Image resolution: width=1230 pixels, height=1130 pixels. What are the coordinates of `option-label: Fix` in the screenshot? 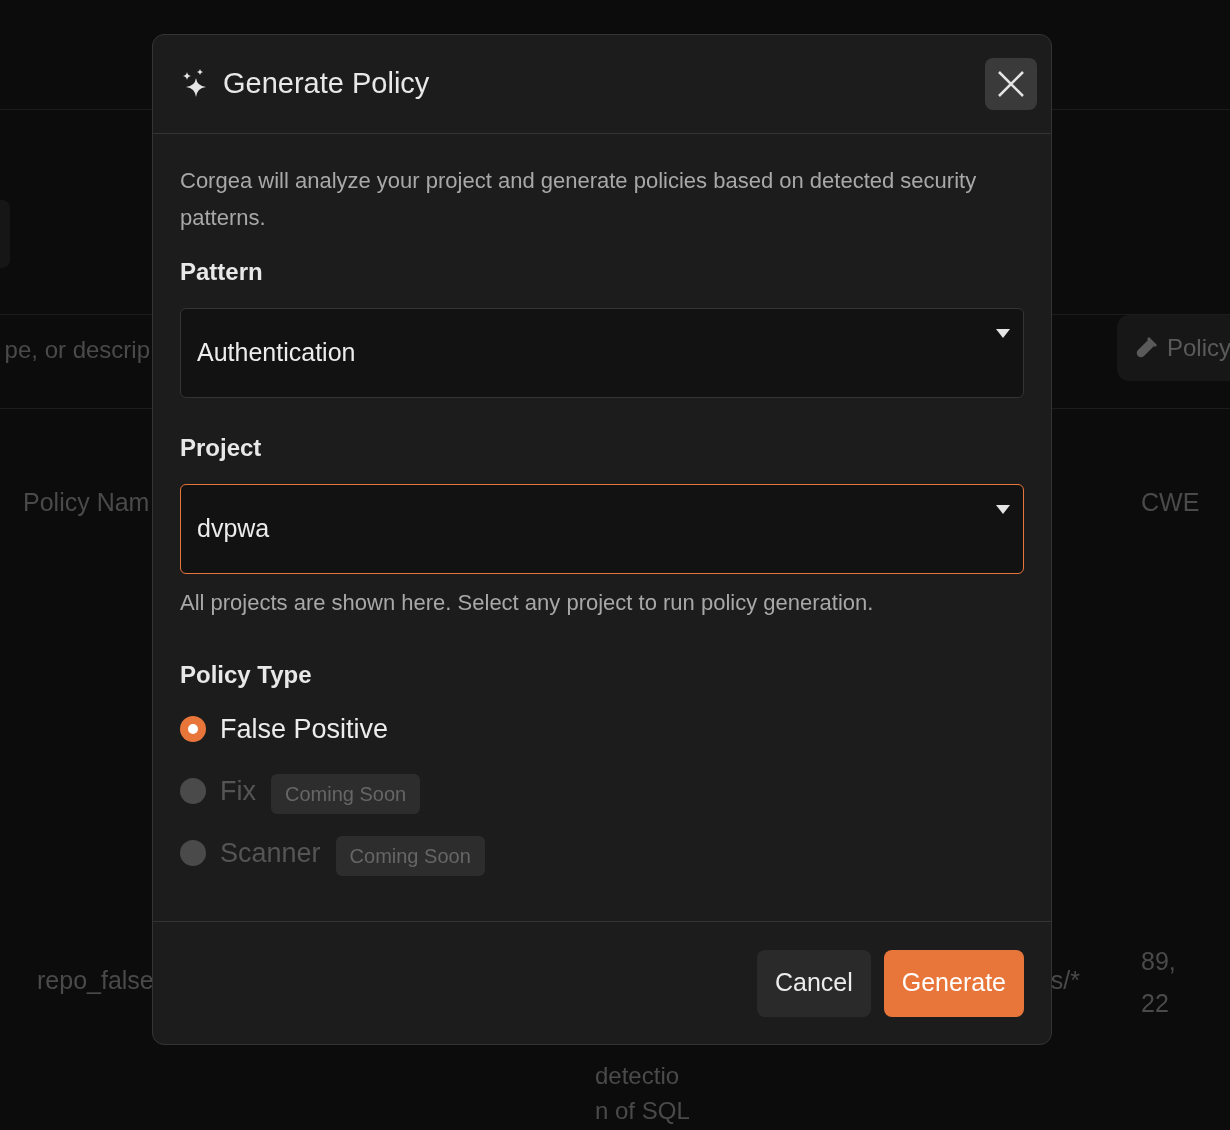 It's located at (238, 791).